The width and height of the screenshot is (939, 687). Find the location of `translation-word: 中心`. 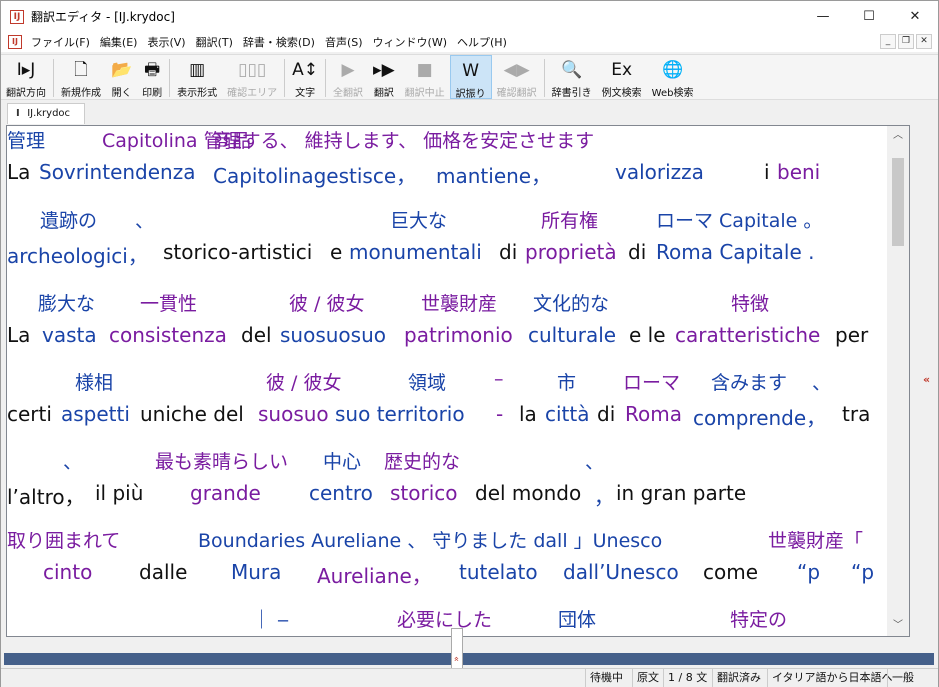

translation-word: 中心 is located at coordinates (342, 460).